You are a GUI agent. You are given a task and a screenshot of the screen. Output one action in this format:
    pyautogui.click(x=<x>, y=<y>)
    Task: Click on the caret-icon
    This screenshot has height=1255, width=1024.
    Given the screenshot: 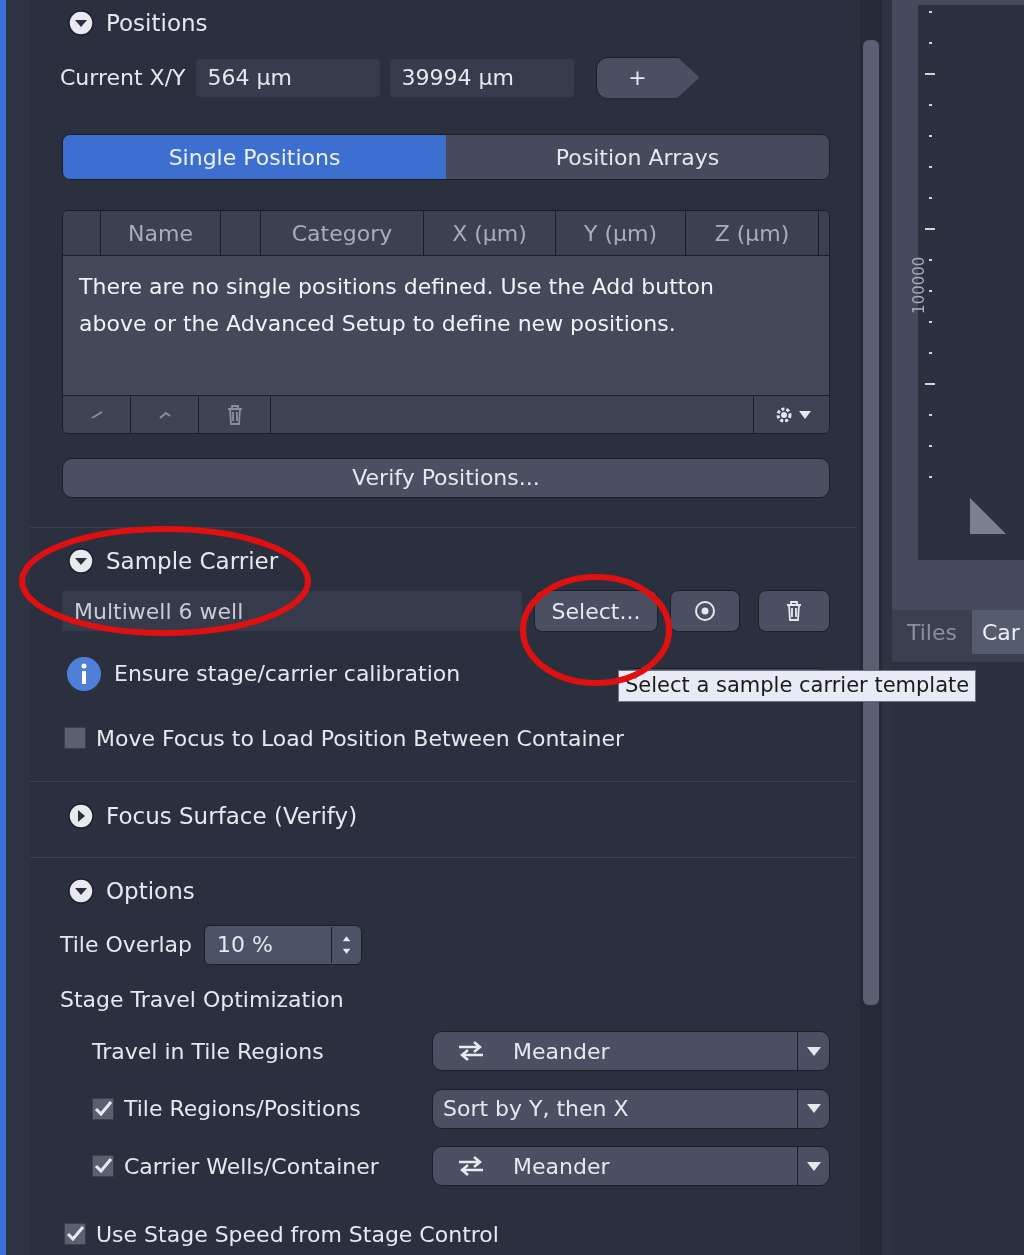 What is the action you would take?
    pyautogui.click(x=804, y=414)
    